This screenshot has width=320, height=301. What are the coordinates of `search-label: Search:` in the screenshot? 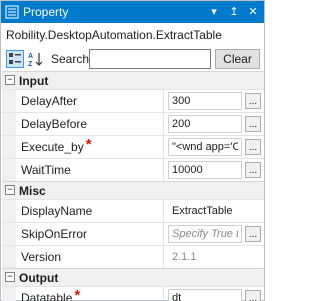 It's located at (72, 59).